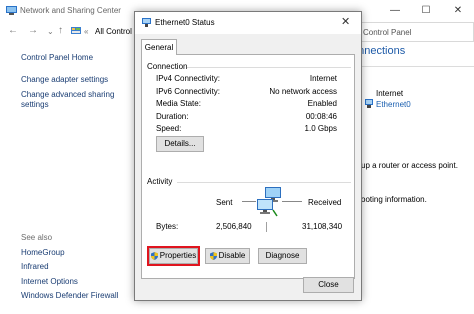 This screenshot has height=314, width=474. Describe the element at coordinates (328, 285) in the screenshot. I see `close-button: Close` at that location.